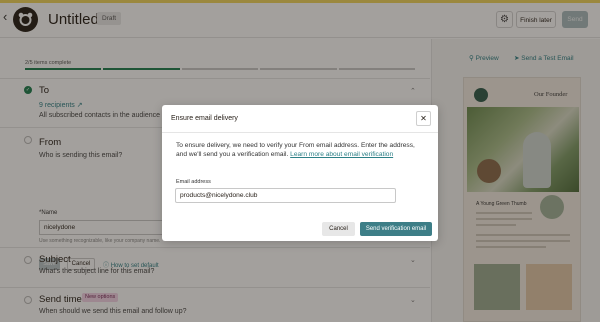 Image resolution: width=600 pixels, height=322 pixels. I want to click on close-icon: ✕, so click(423, 118).